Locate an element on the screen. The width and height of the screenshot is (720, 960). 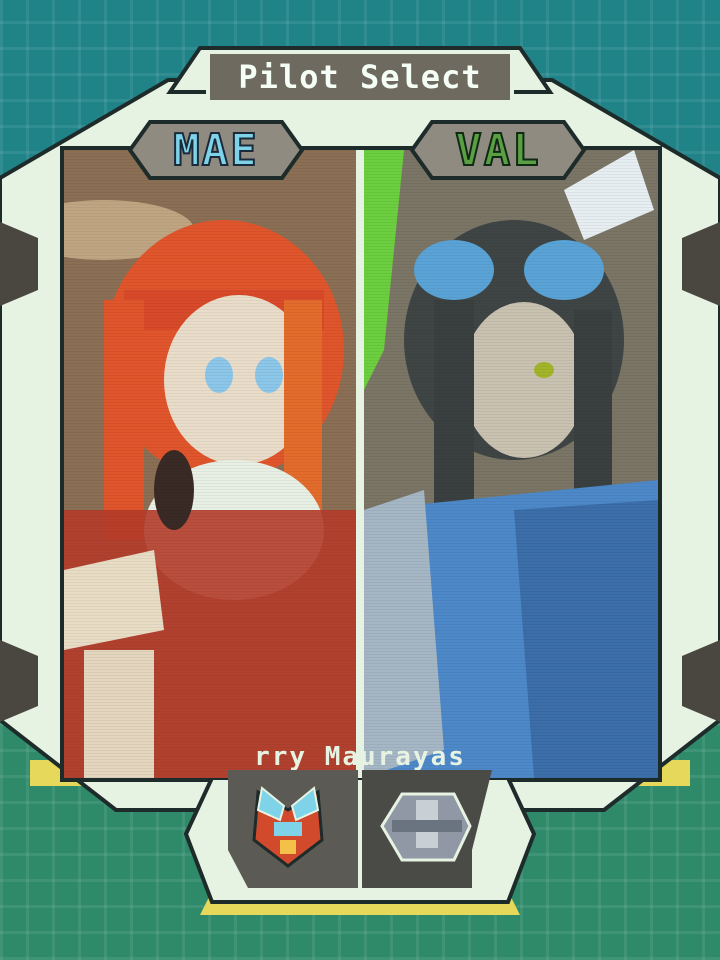
pilot-name-val: VAL is located at coordinates (497, 150).